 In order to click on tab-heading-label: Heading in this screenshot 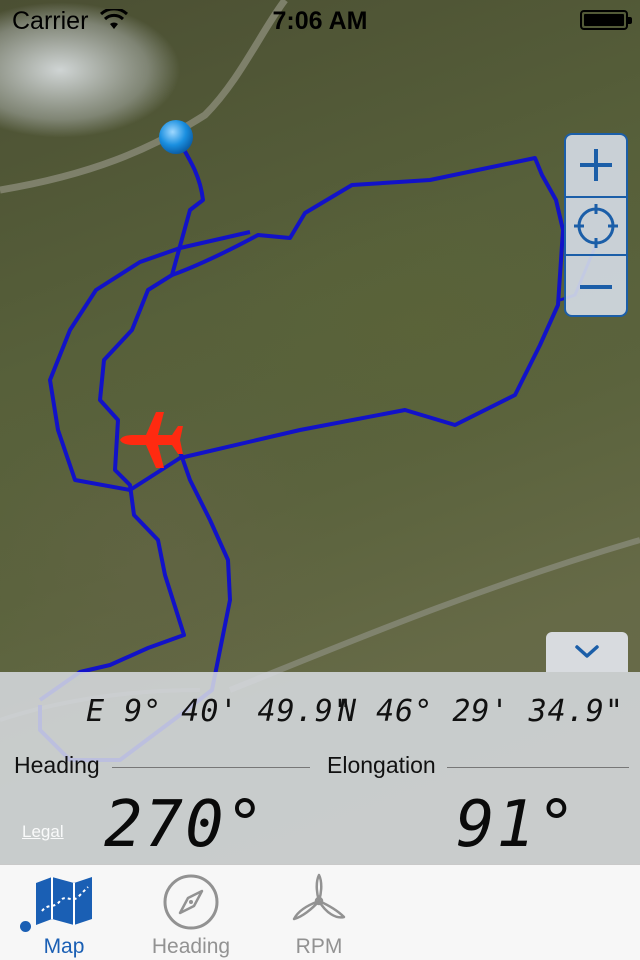, I will do `click(191, 946)`.